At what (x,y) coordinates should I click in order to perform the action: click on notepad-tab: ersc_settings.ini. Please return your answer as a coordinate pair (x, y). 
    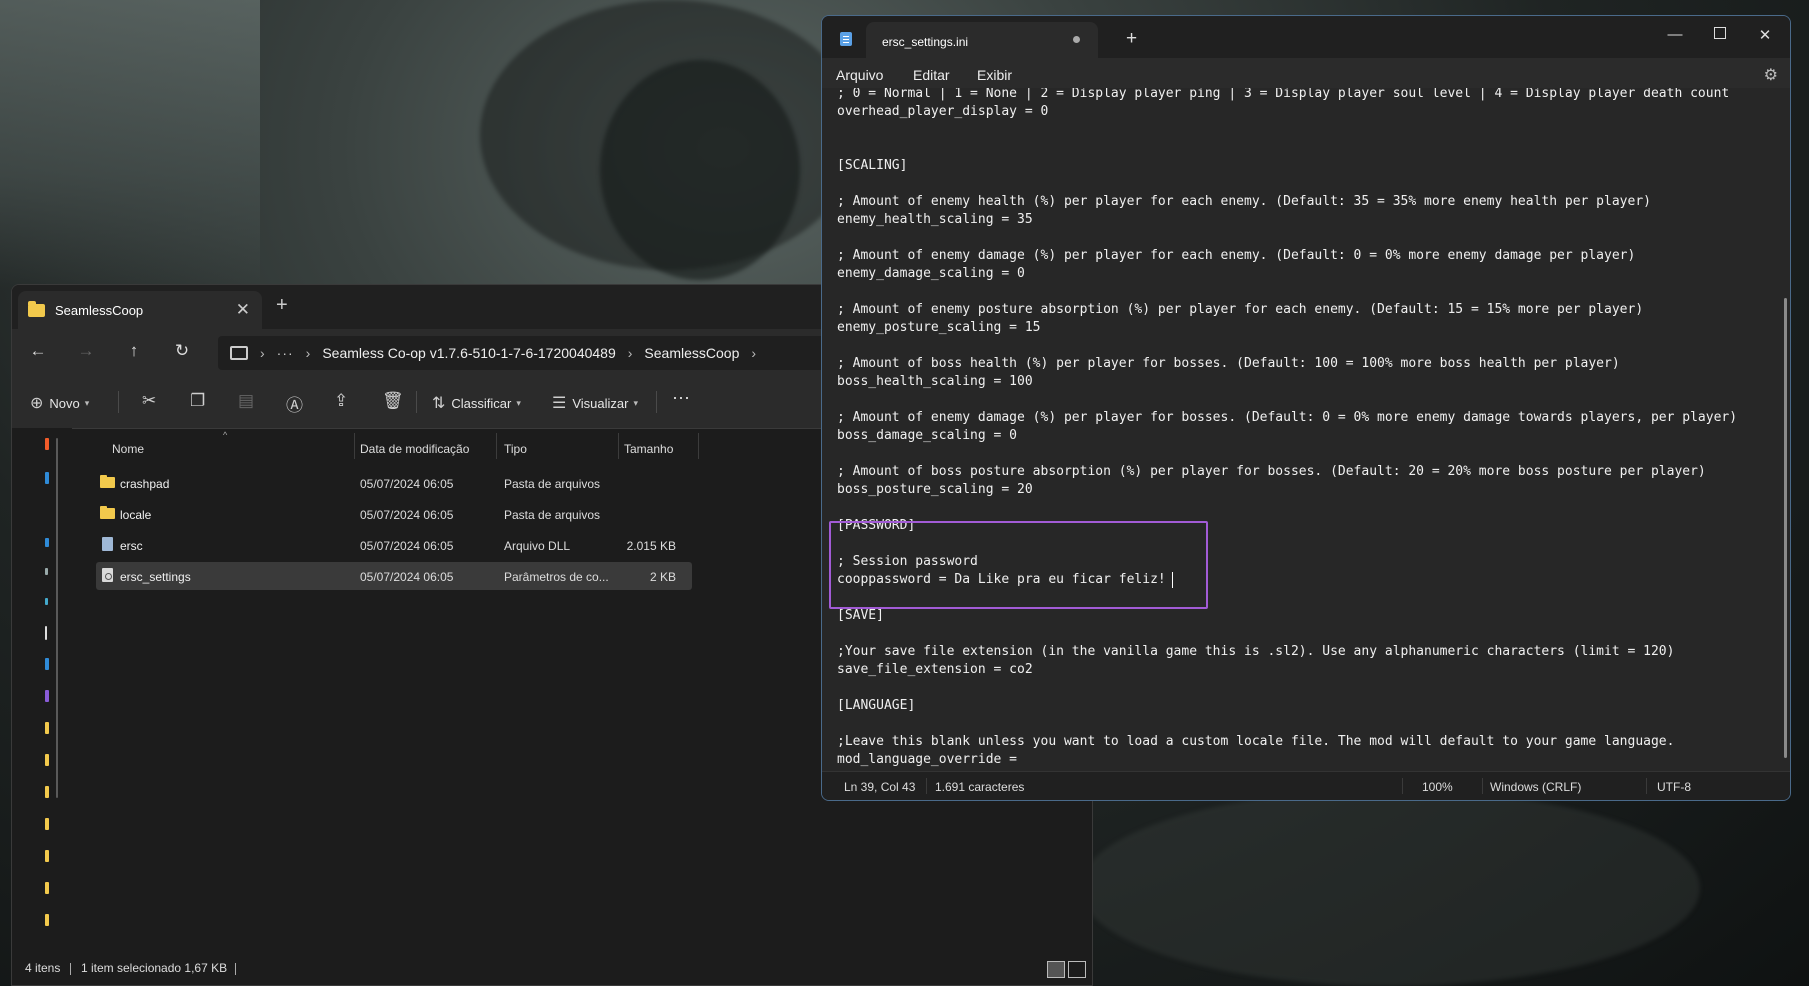
    Looking at the image, I should click on (982, 40).